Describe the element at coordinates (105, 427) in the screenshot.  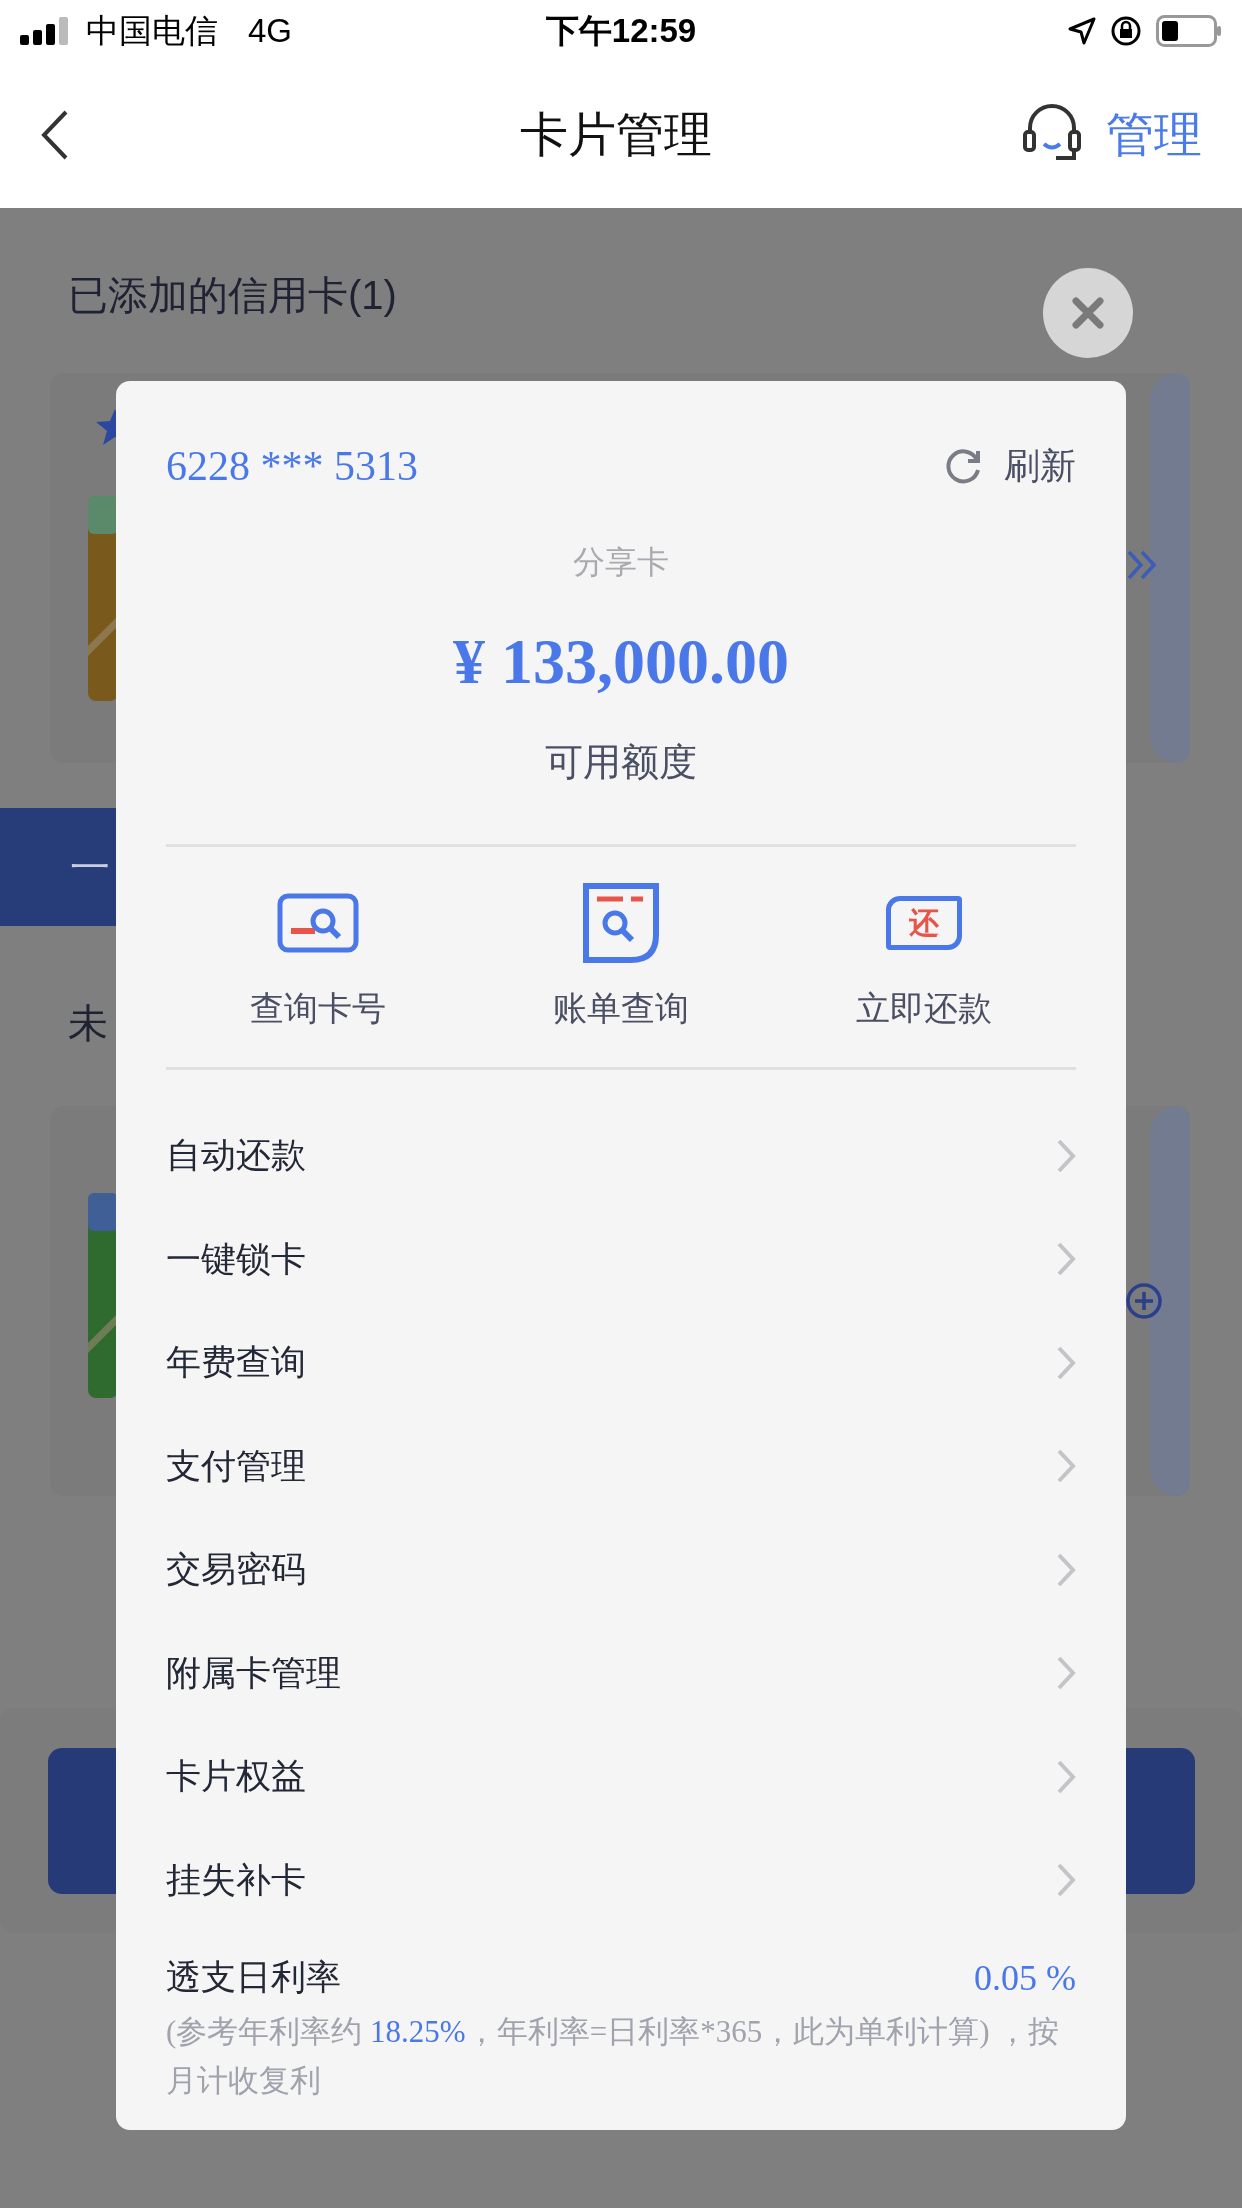
I see `star-icon` at that location.